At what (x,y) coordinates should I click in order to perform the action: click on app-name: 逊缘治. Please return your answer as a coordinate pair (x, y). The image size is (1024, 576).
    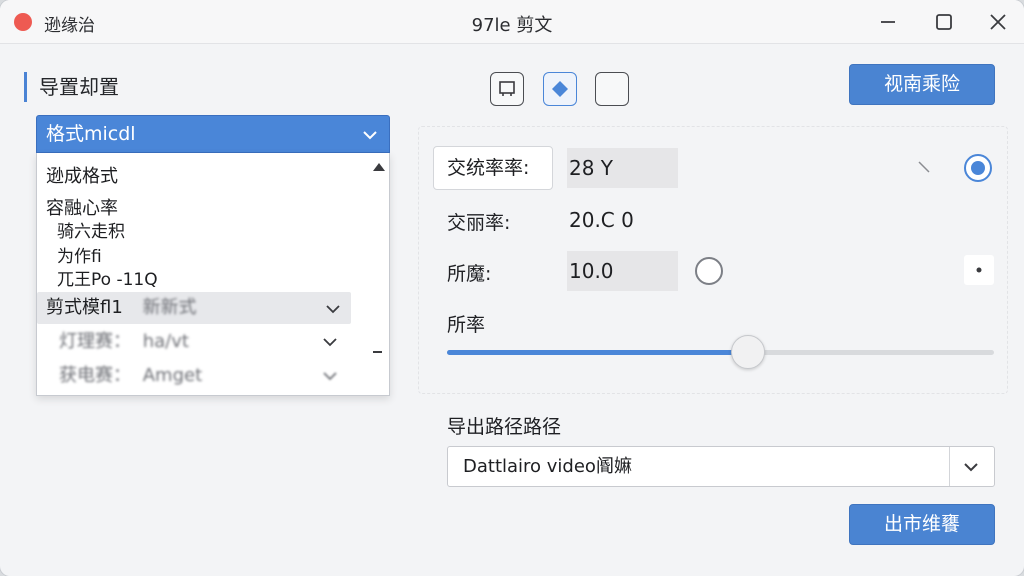
    Looking at the image, I should click on (69, 26).